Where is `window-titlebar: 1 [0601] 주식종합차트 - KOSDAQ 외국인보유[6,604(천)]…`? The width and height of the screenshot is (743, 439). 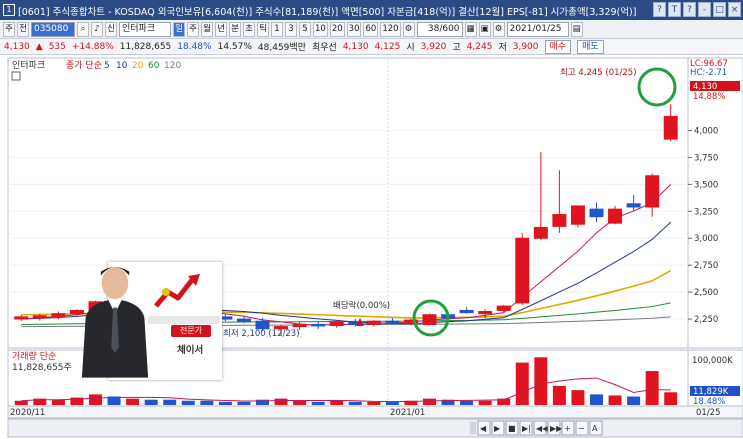 window-titlebar: 1 [0601] 주식종합차트 - KOSDAQ 외국인보유[6,604(천)]… is located at coordinates (371, 10).